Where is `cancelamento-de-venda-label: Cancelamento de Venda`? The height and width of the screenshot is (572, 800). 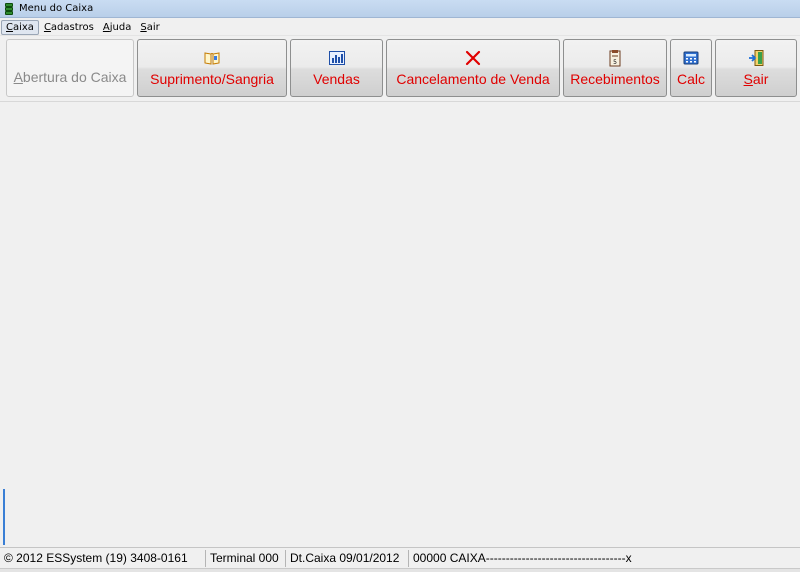 cancelamento-de-venda-label: Cancelamento de Venda is located at coordinates (473, 79).